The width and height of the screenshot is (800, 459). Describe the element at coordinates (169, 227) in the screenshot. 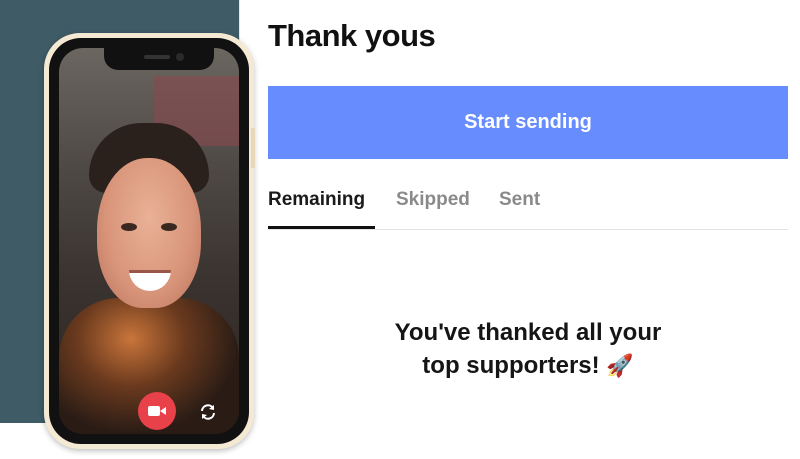

I see `right-eye` at that location.